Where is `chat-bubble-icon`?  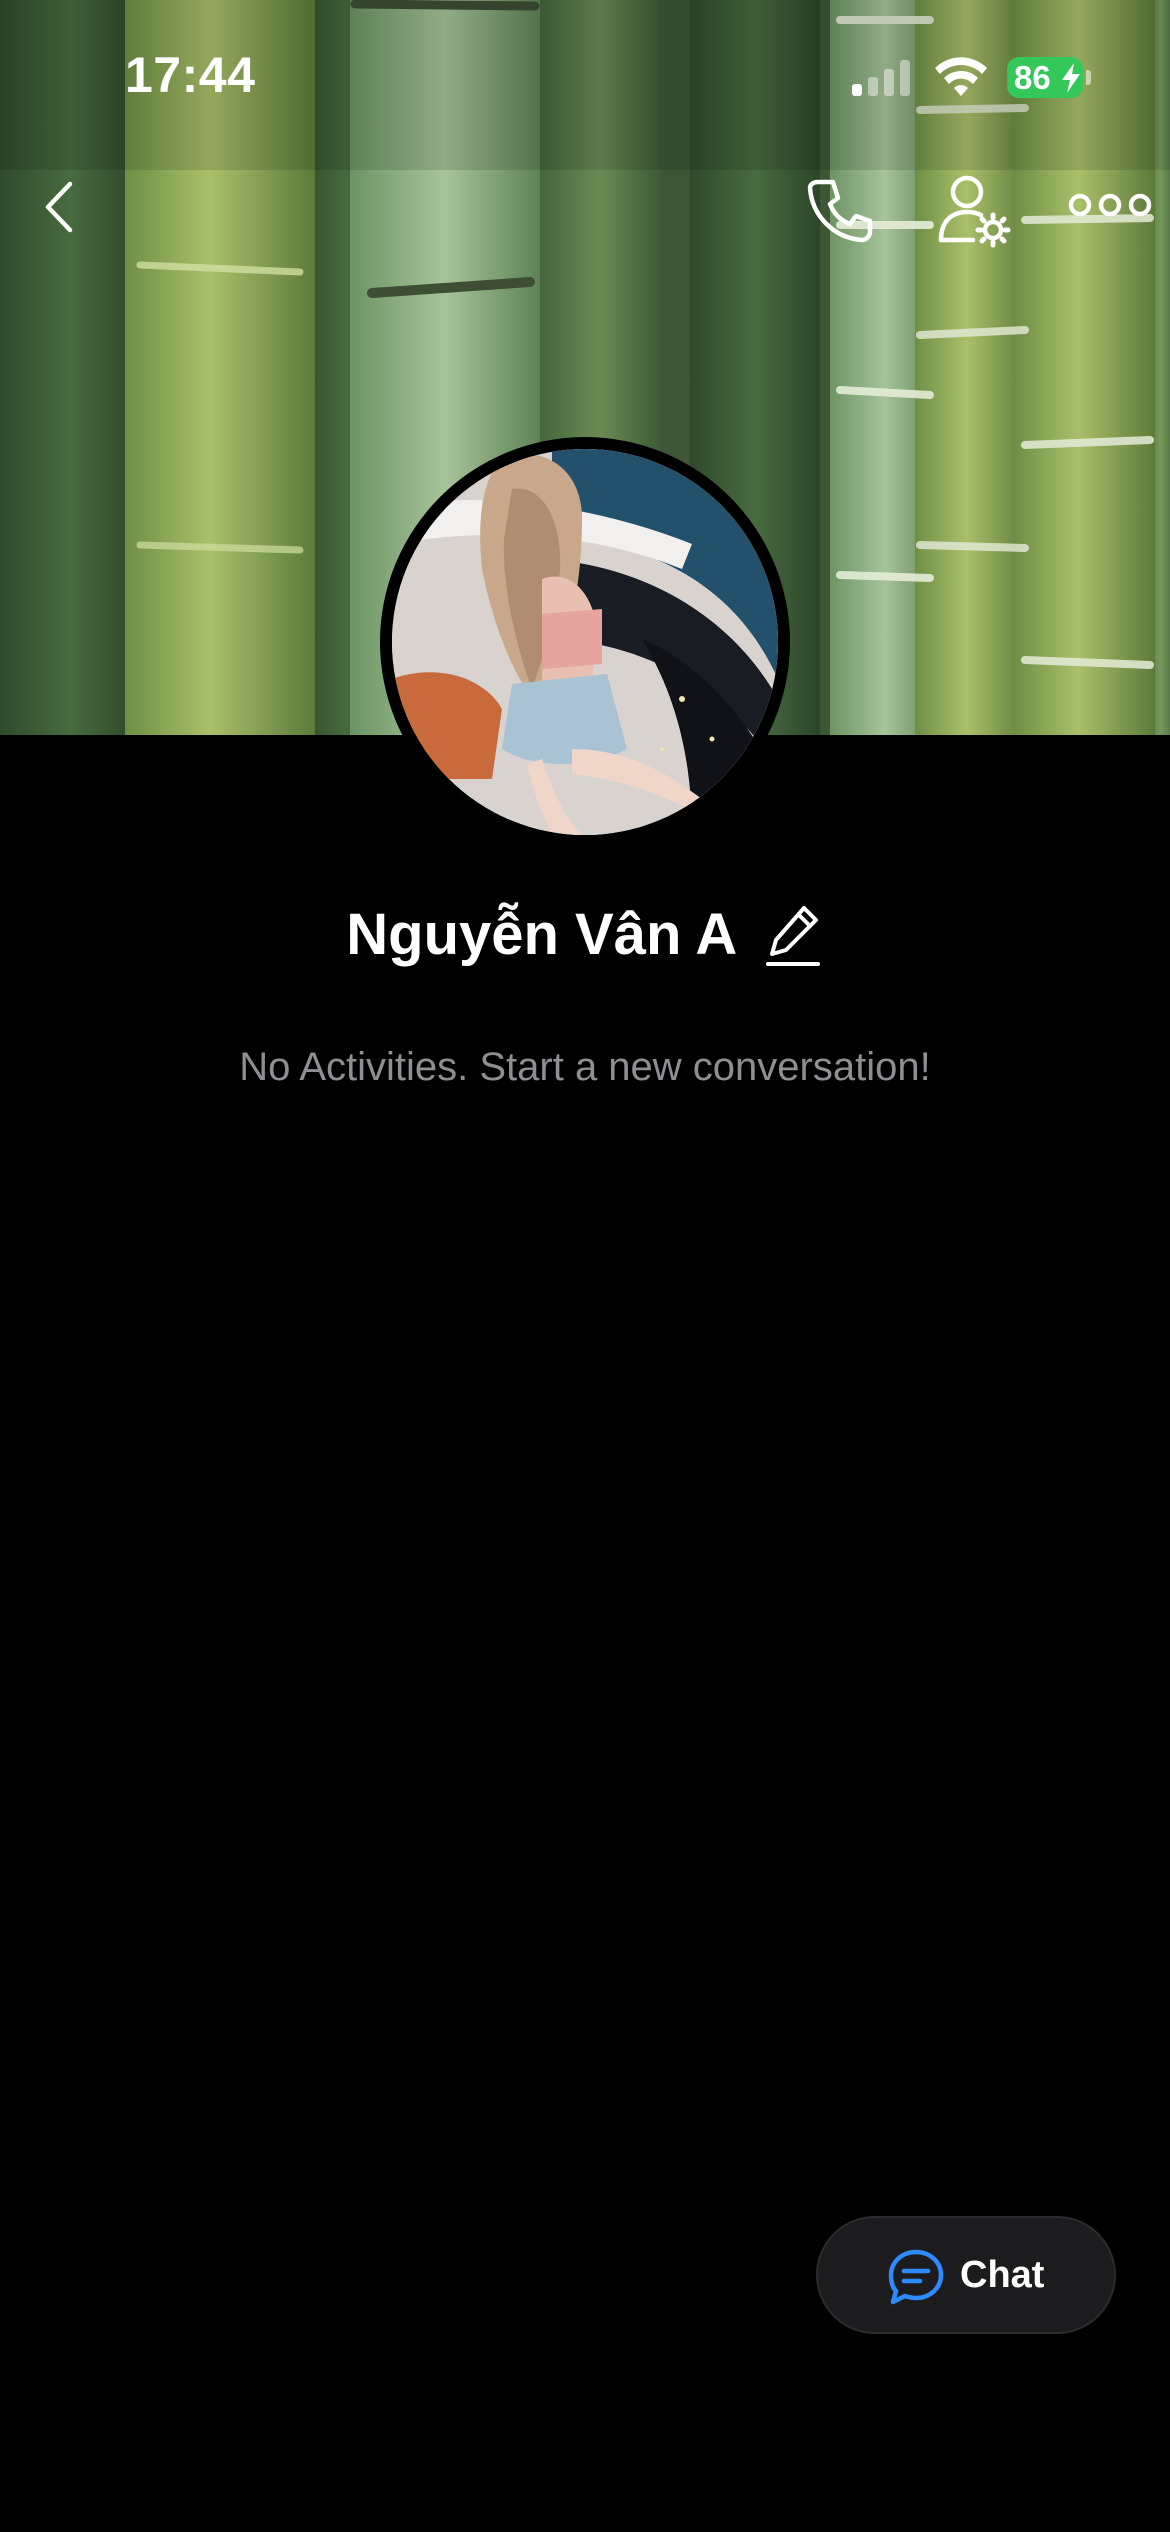
chat-bubble-icon is located at coordinates (916, 2277).